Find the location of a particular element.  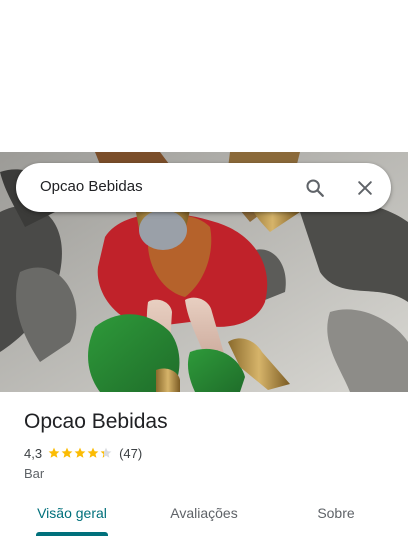

search-icon is located at coordinates (315, 188).